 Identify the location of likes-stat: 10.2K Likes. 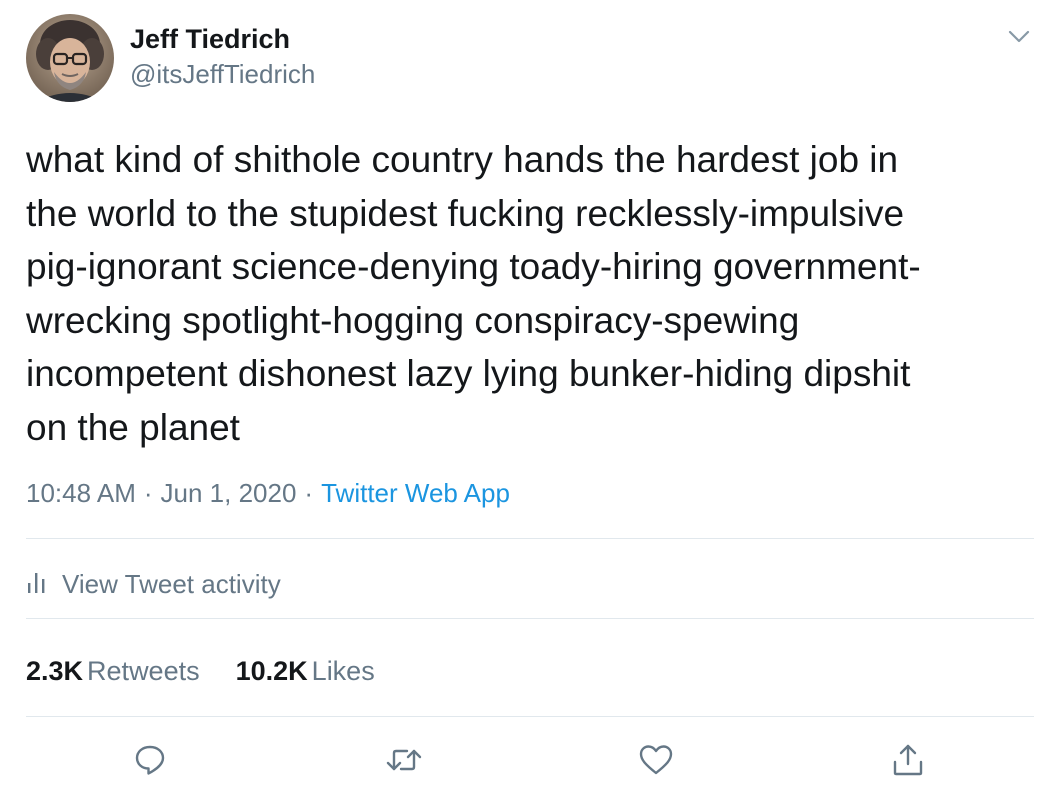
(305, 671).